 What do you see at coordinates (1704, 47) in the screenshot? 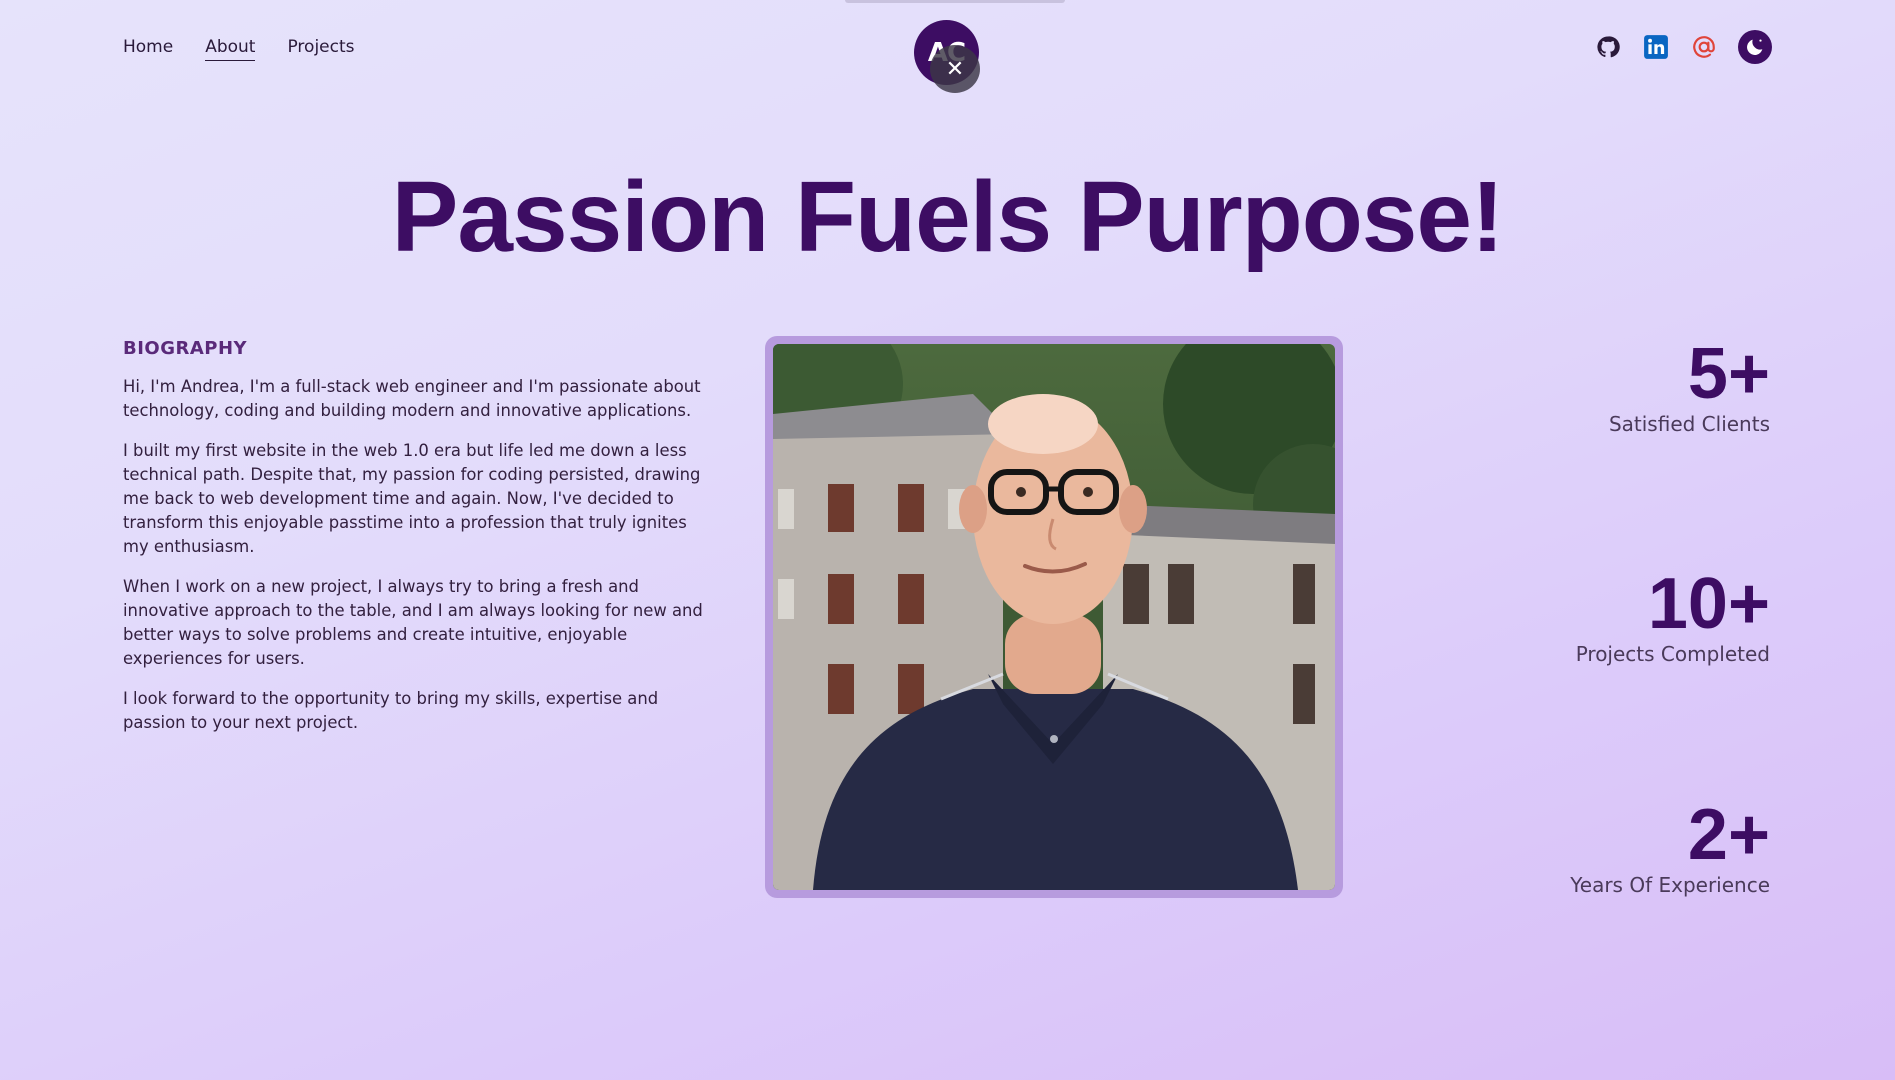
I see `email-at-icon` at bounding box center [1704, 47].